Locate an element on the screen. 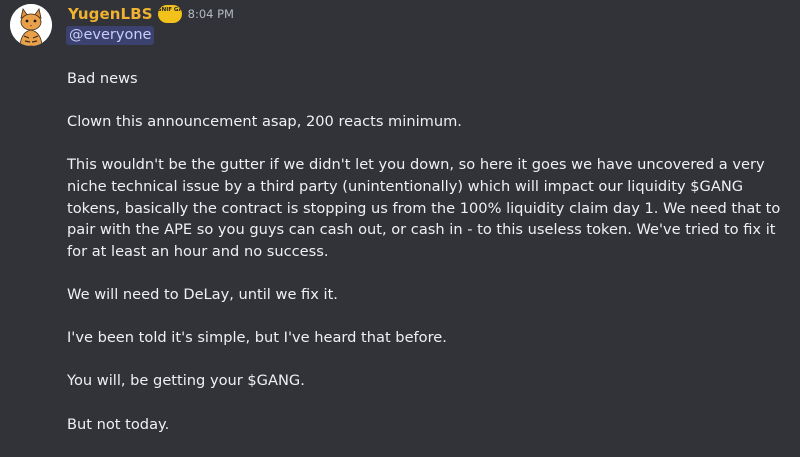 The width and height of the screenshot is (800, 457). message-header: YugenLBS SNIF GANG 8:04 PM is located at coordinates (151, 14).